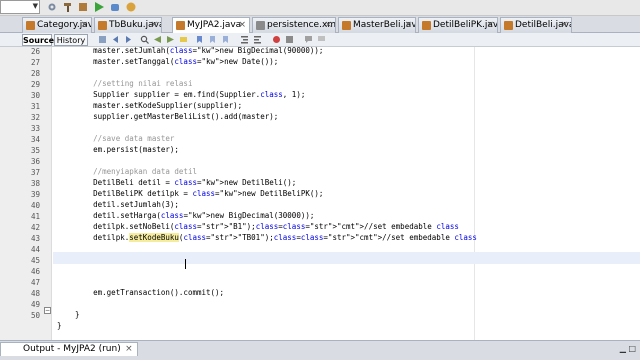 The height and width of the screenshot is (360, 640). Describe the element at coordinates (225, 39) in the screenshot. I see `next-bookmark-icon` at that location.